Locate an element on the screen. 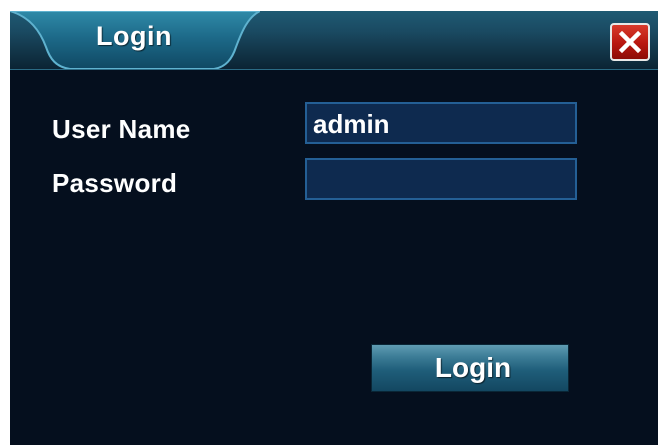 The height and width of the screenshot is (445, 663). username-label: User Name is located at coordinates (121, 129).